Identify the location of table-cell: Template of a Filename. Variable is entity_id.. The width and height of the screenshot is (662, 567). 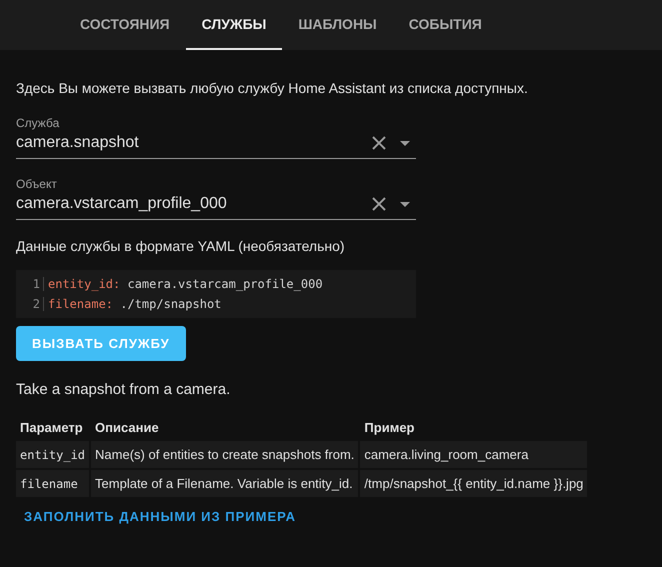
(224, 483).